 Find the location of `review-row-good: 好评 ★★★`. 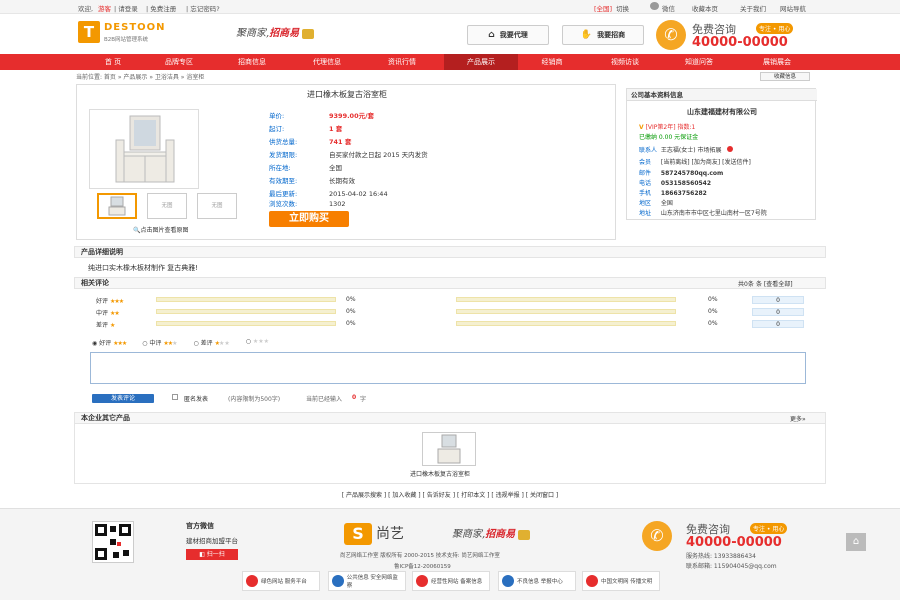

review-row-good: 好评 ★★★ is located at coordinates (110, 300).